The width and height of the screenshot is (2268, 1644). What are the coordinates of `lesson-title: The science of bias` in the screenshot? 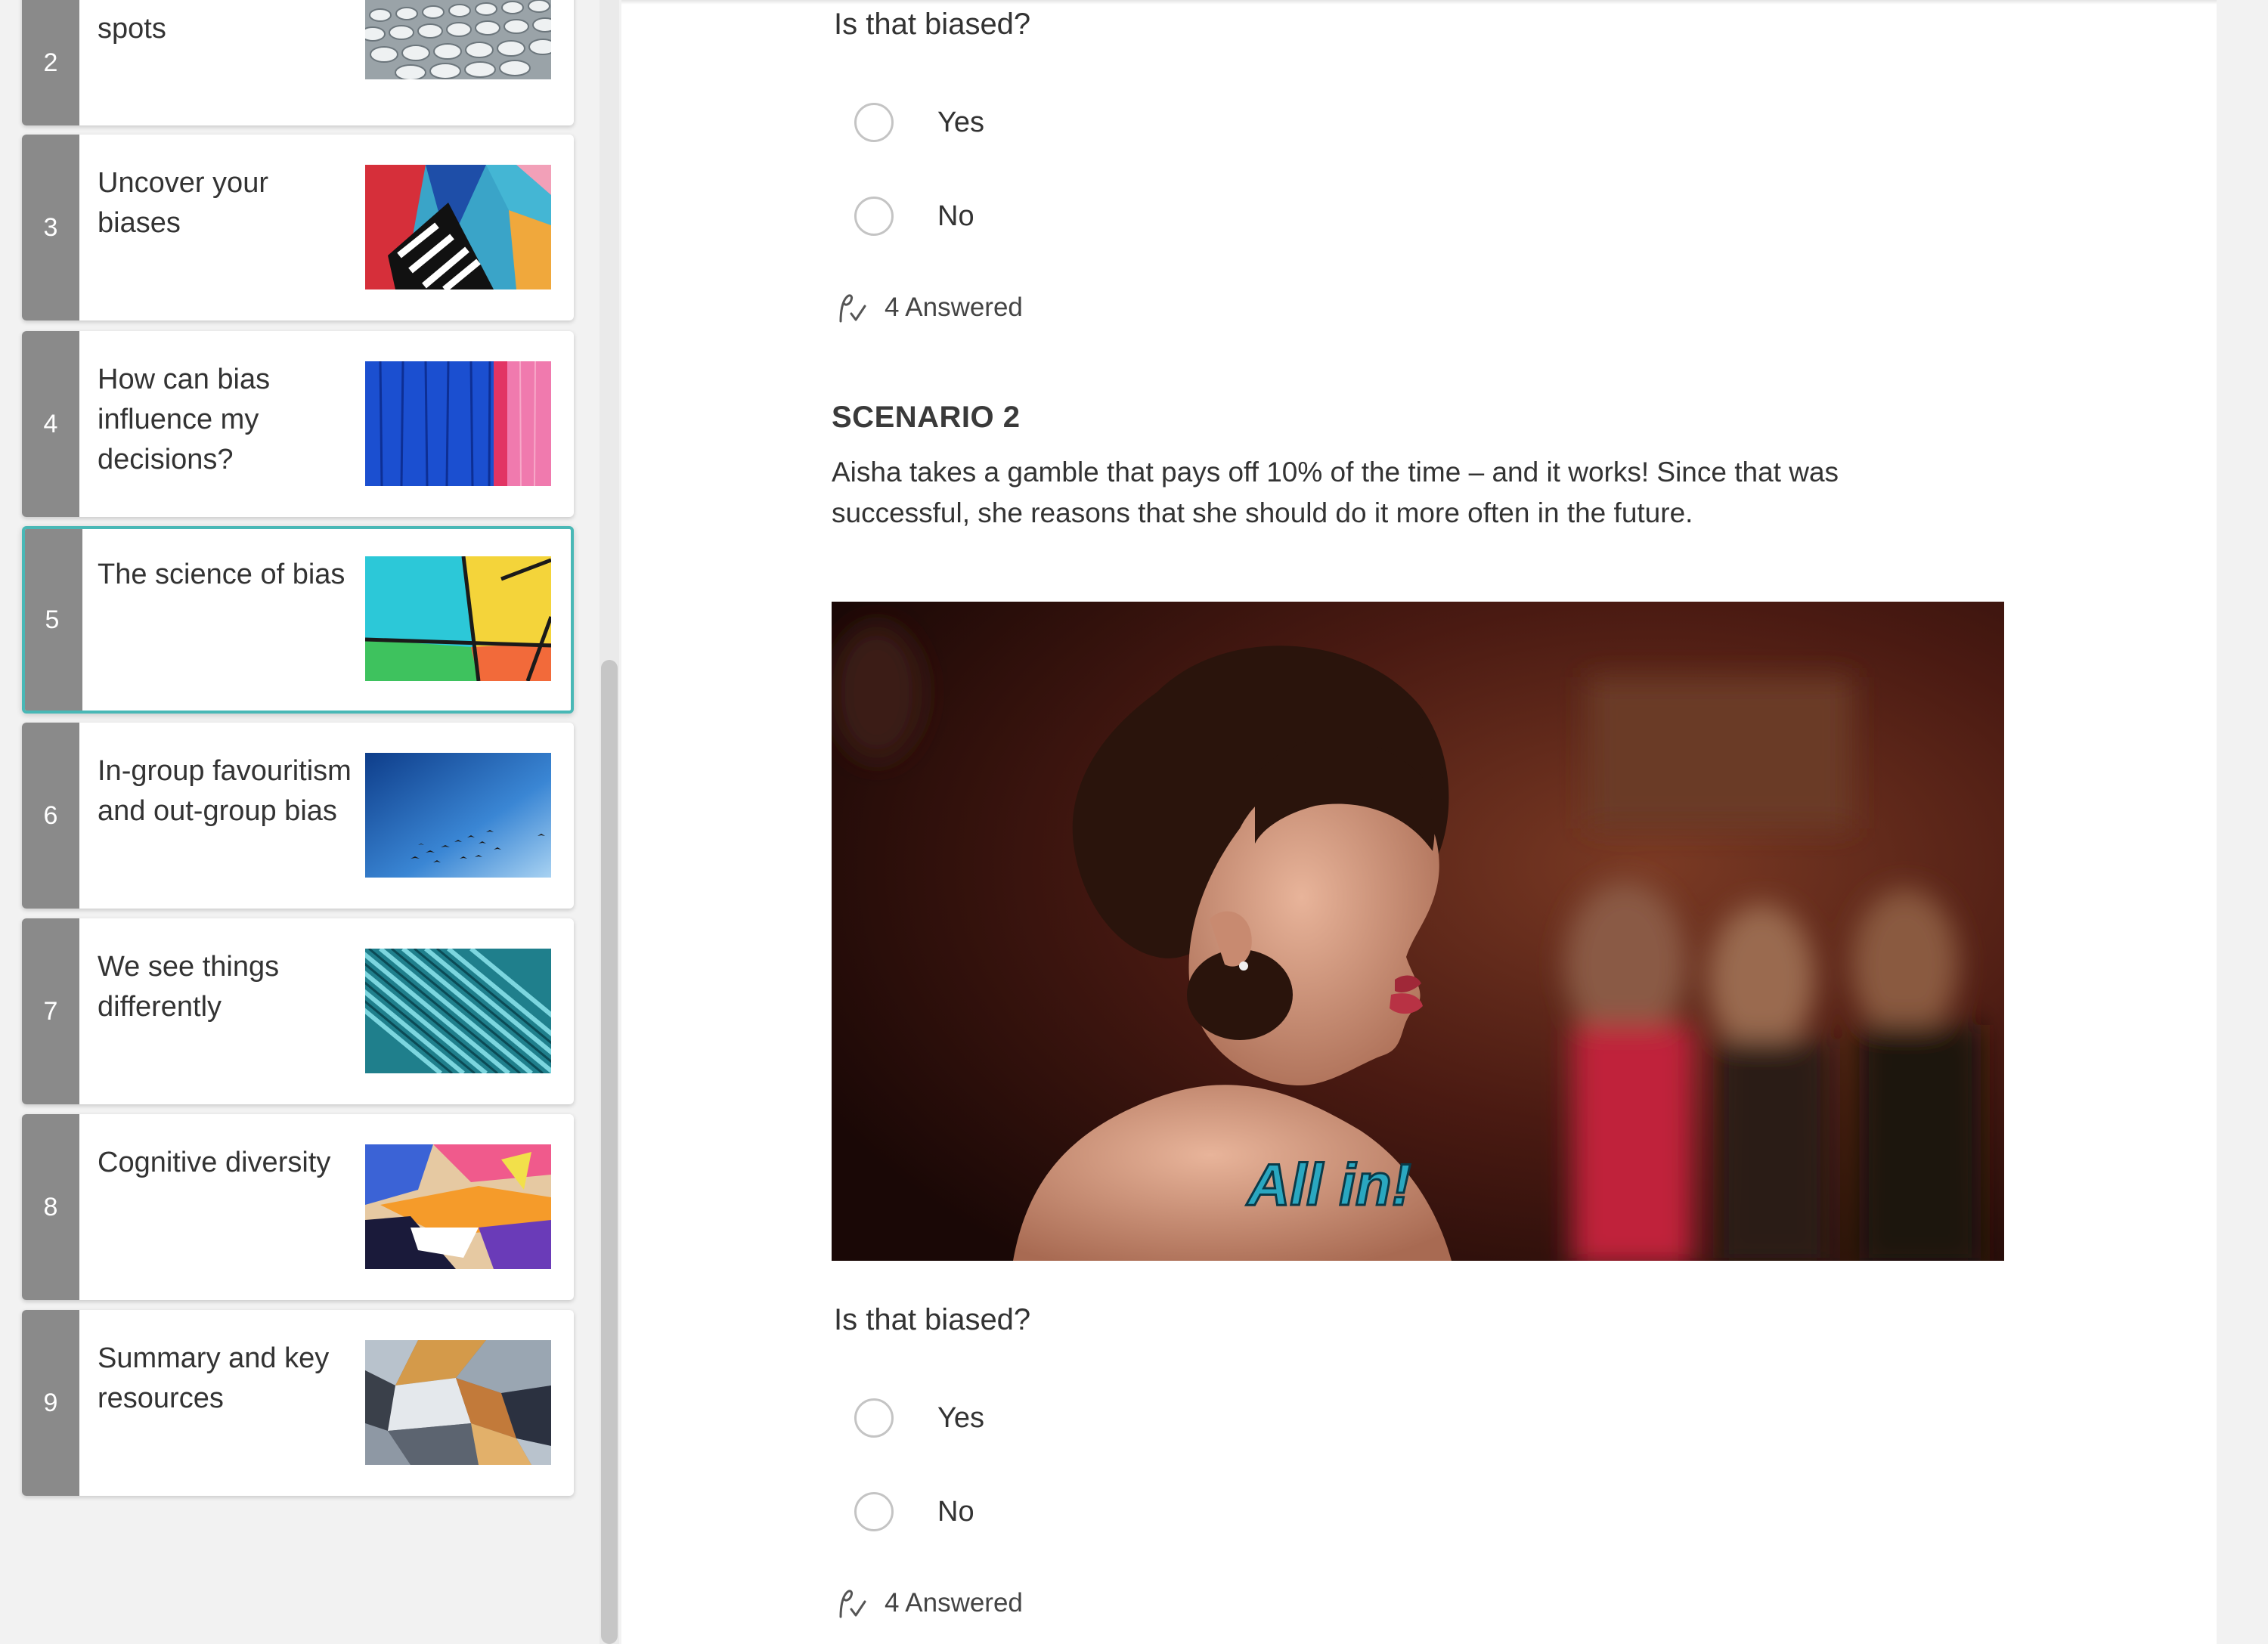 It's located at (221, 574).